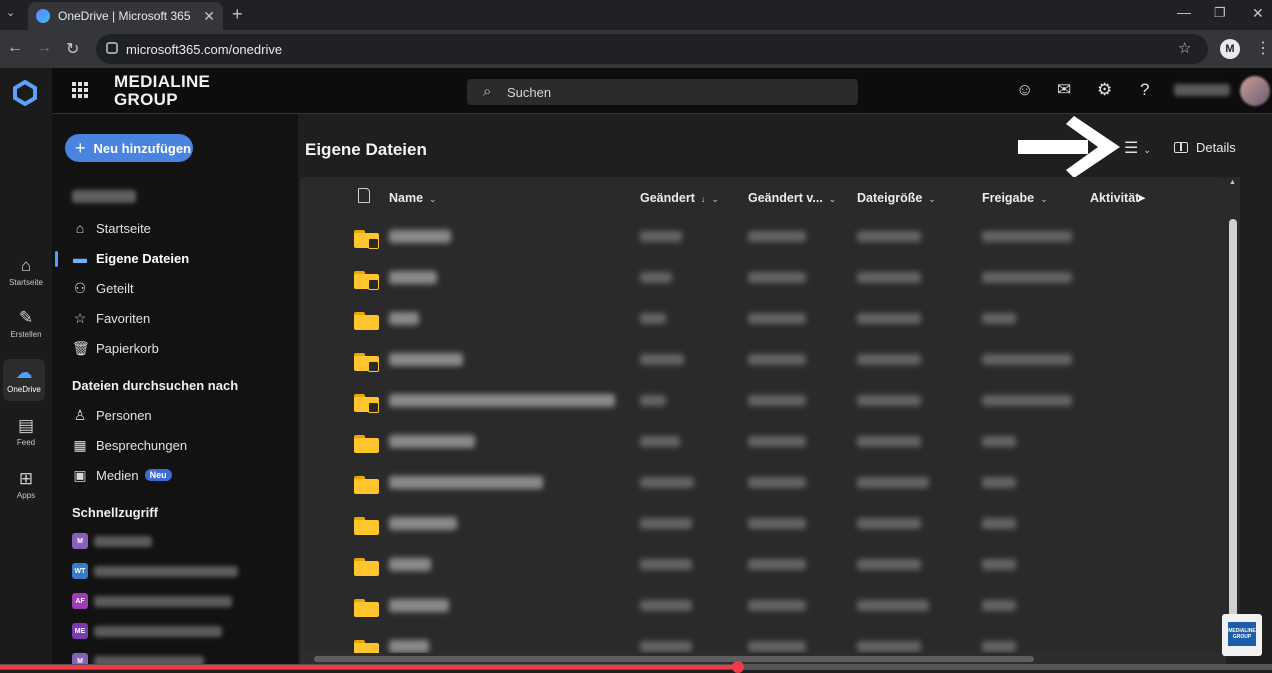 Image resolution: width=1272 pixels, height=673 pixels. I want to click on column-header-modified-by: Geändert v... ⌄, so click(792, 198).